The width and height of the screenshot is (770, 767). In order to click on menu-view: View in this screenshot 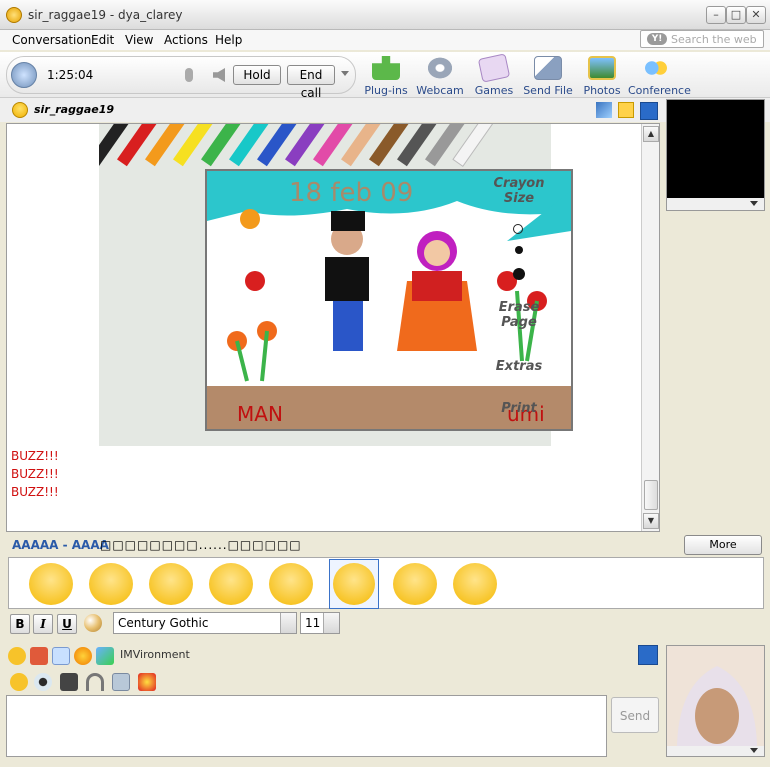, I will do `click(139, 40)`.